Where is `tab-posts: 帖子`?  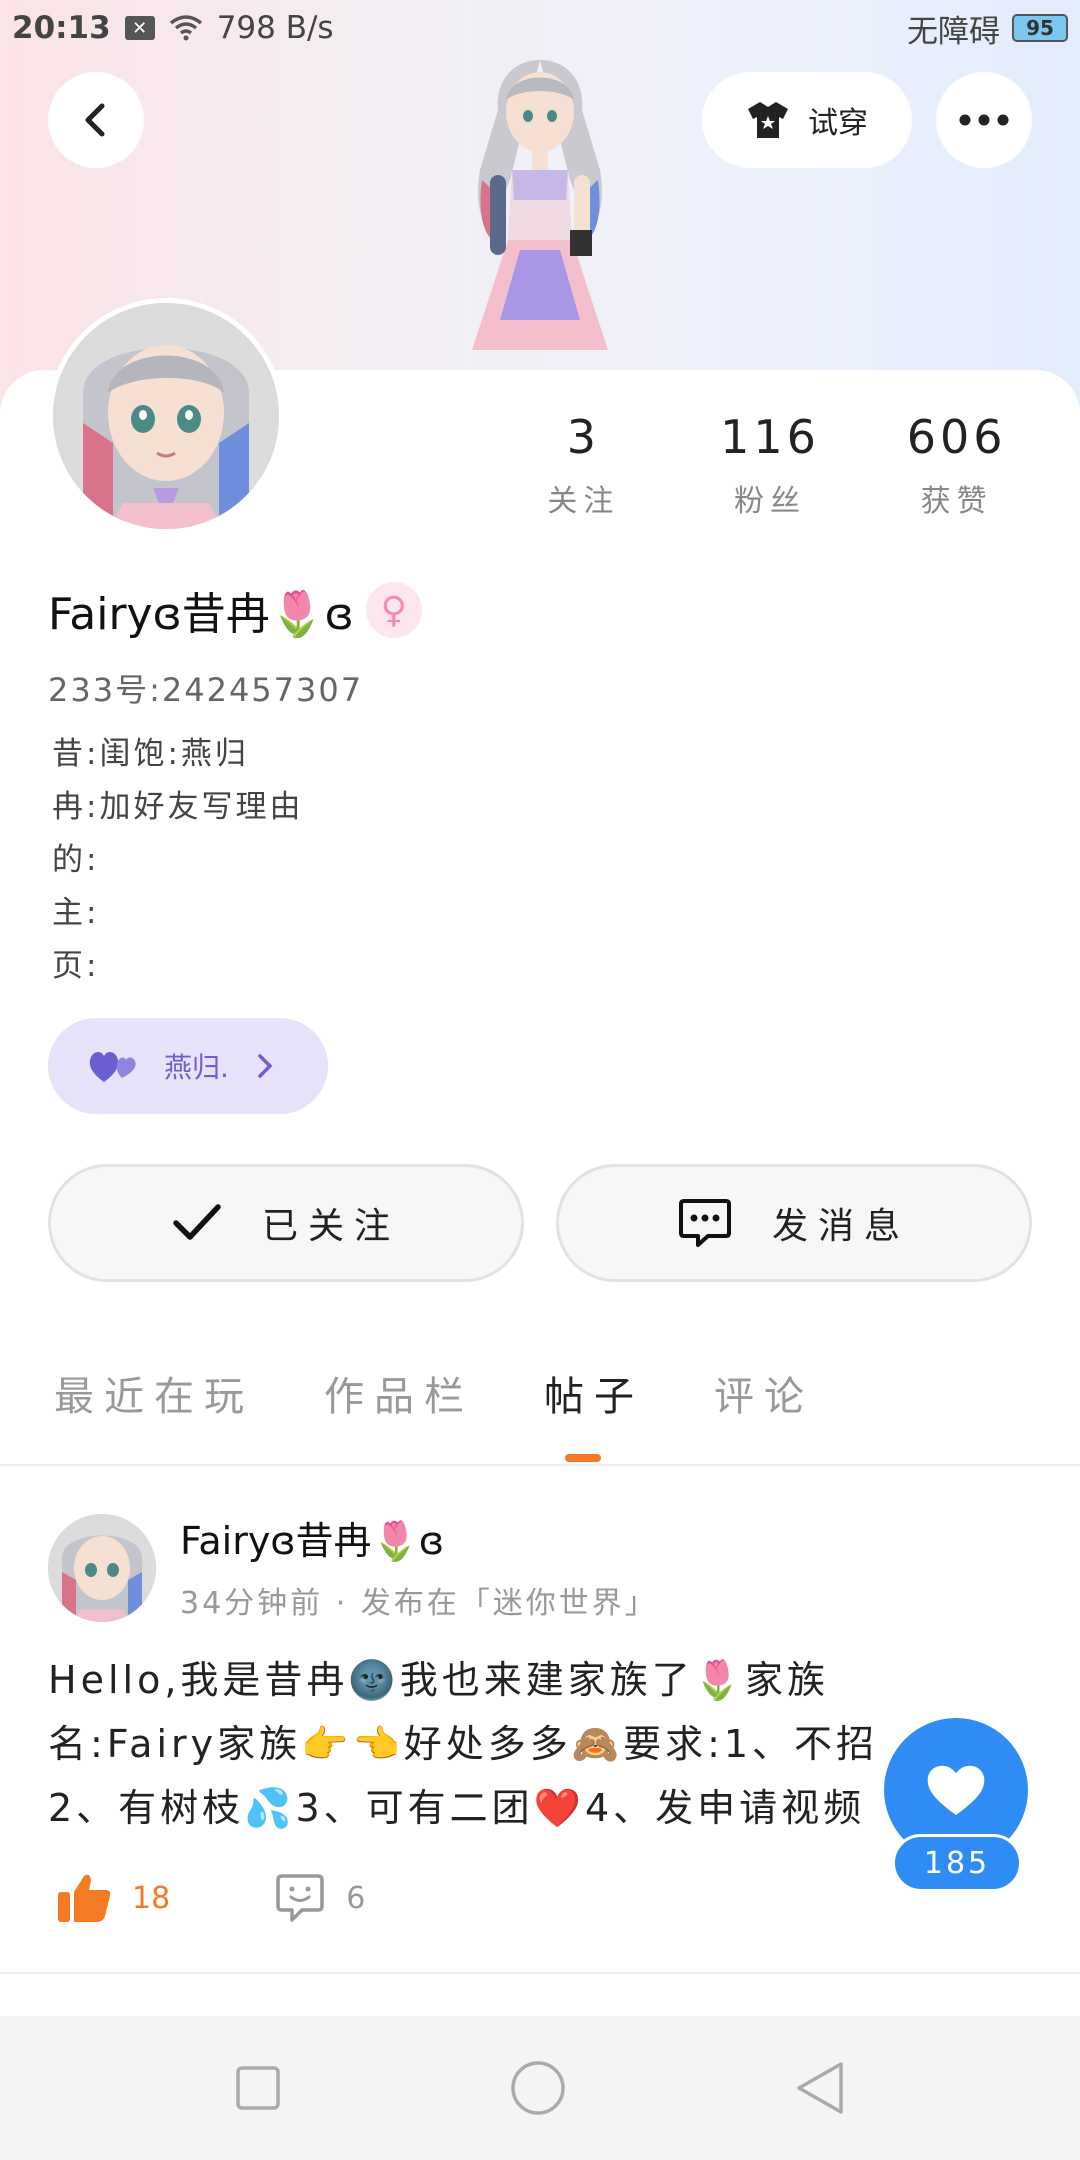
tab-posts: 帖子 is located at coordinates (594, 1393).